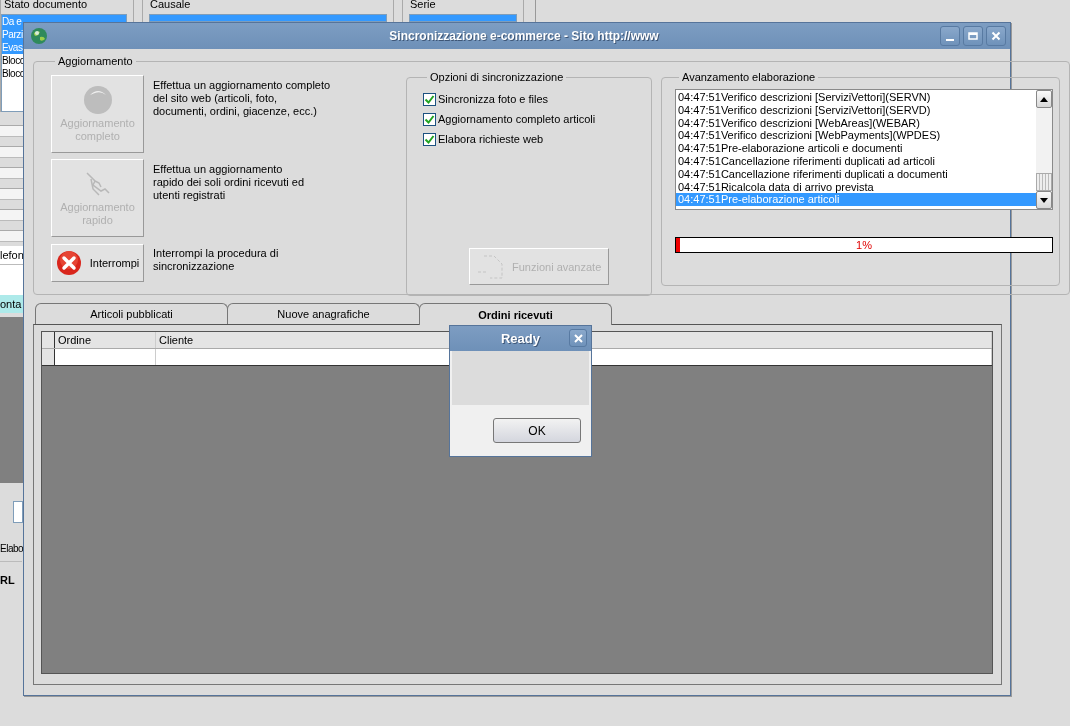 The height and width of the screenshot is (726, 1070). I want to click on progress-reading: 1%, so click(864, 245).